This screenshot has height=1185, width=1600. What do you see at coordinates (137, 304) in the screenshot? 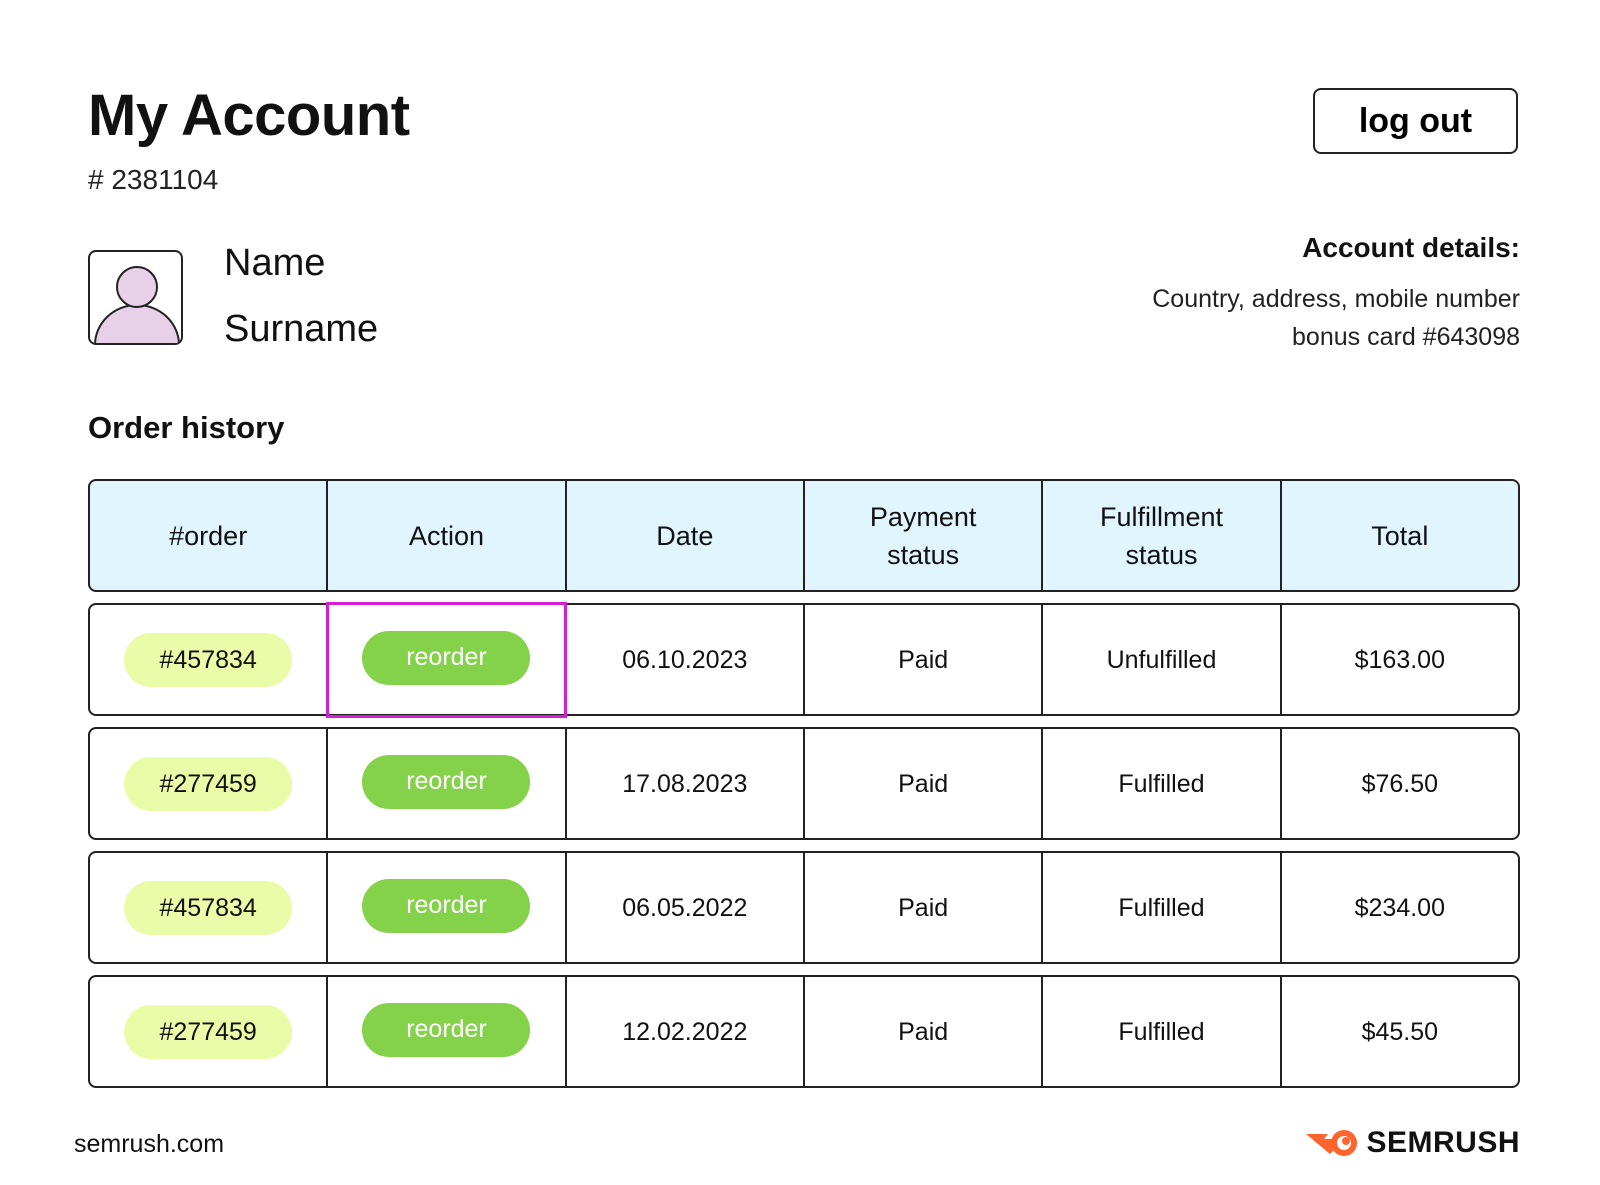
I see `user-icon` at bounding box center [137, 304].